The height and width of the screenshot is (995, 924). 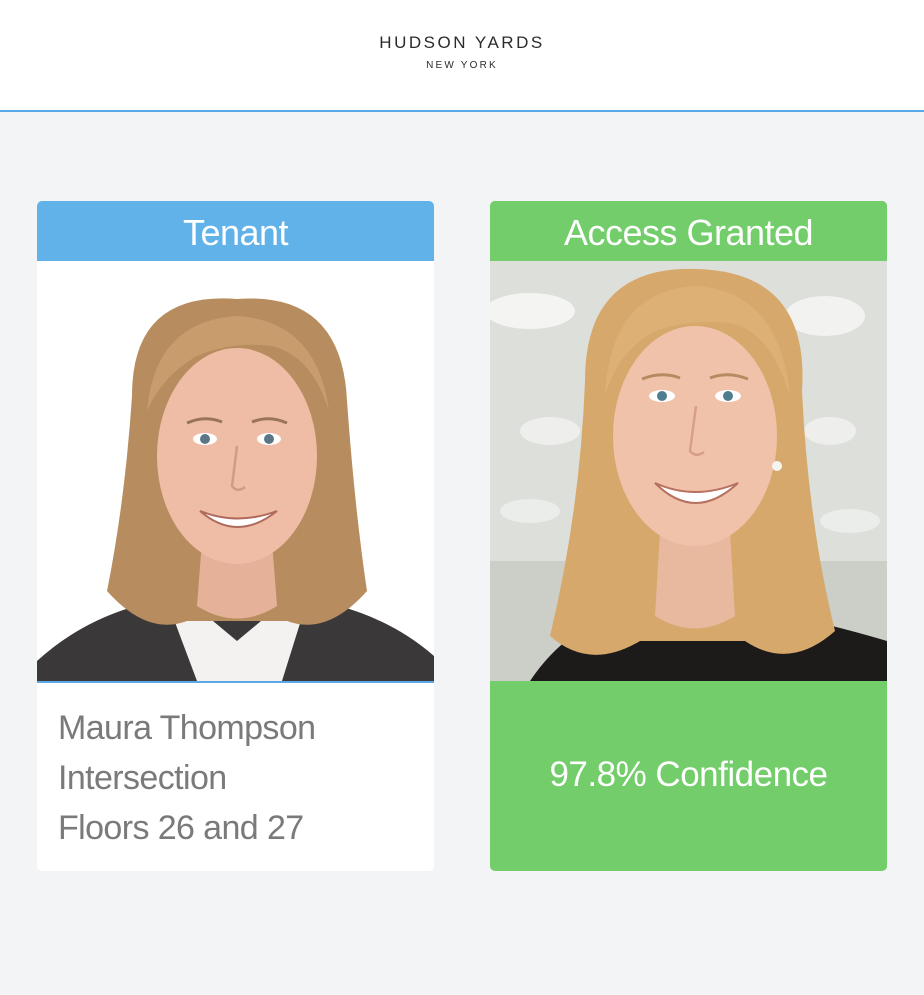 What do you see at coordinates (235, 231) in the screenshot?
I see `tenant-card-title: Tenant` at bounding box center [235, 231].